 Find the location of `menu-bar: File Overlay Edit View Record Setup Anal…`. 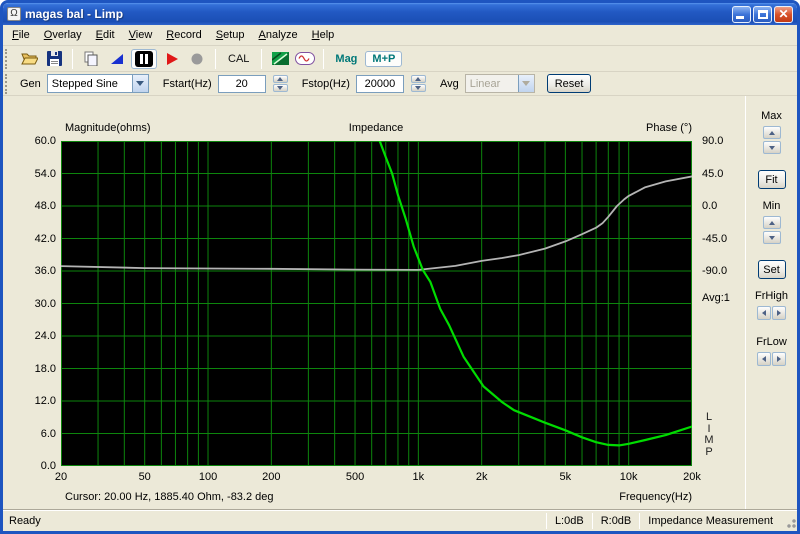

menu-bar: File Overlay Edit View Record Setup Anal… is located at coordinates (400, 35).